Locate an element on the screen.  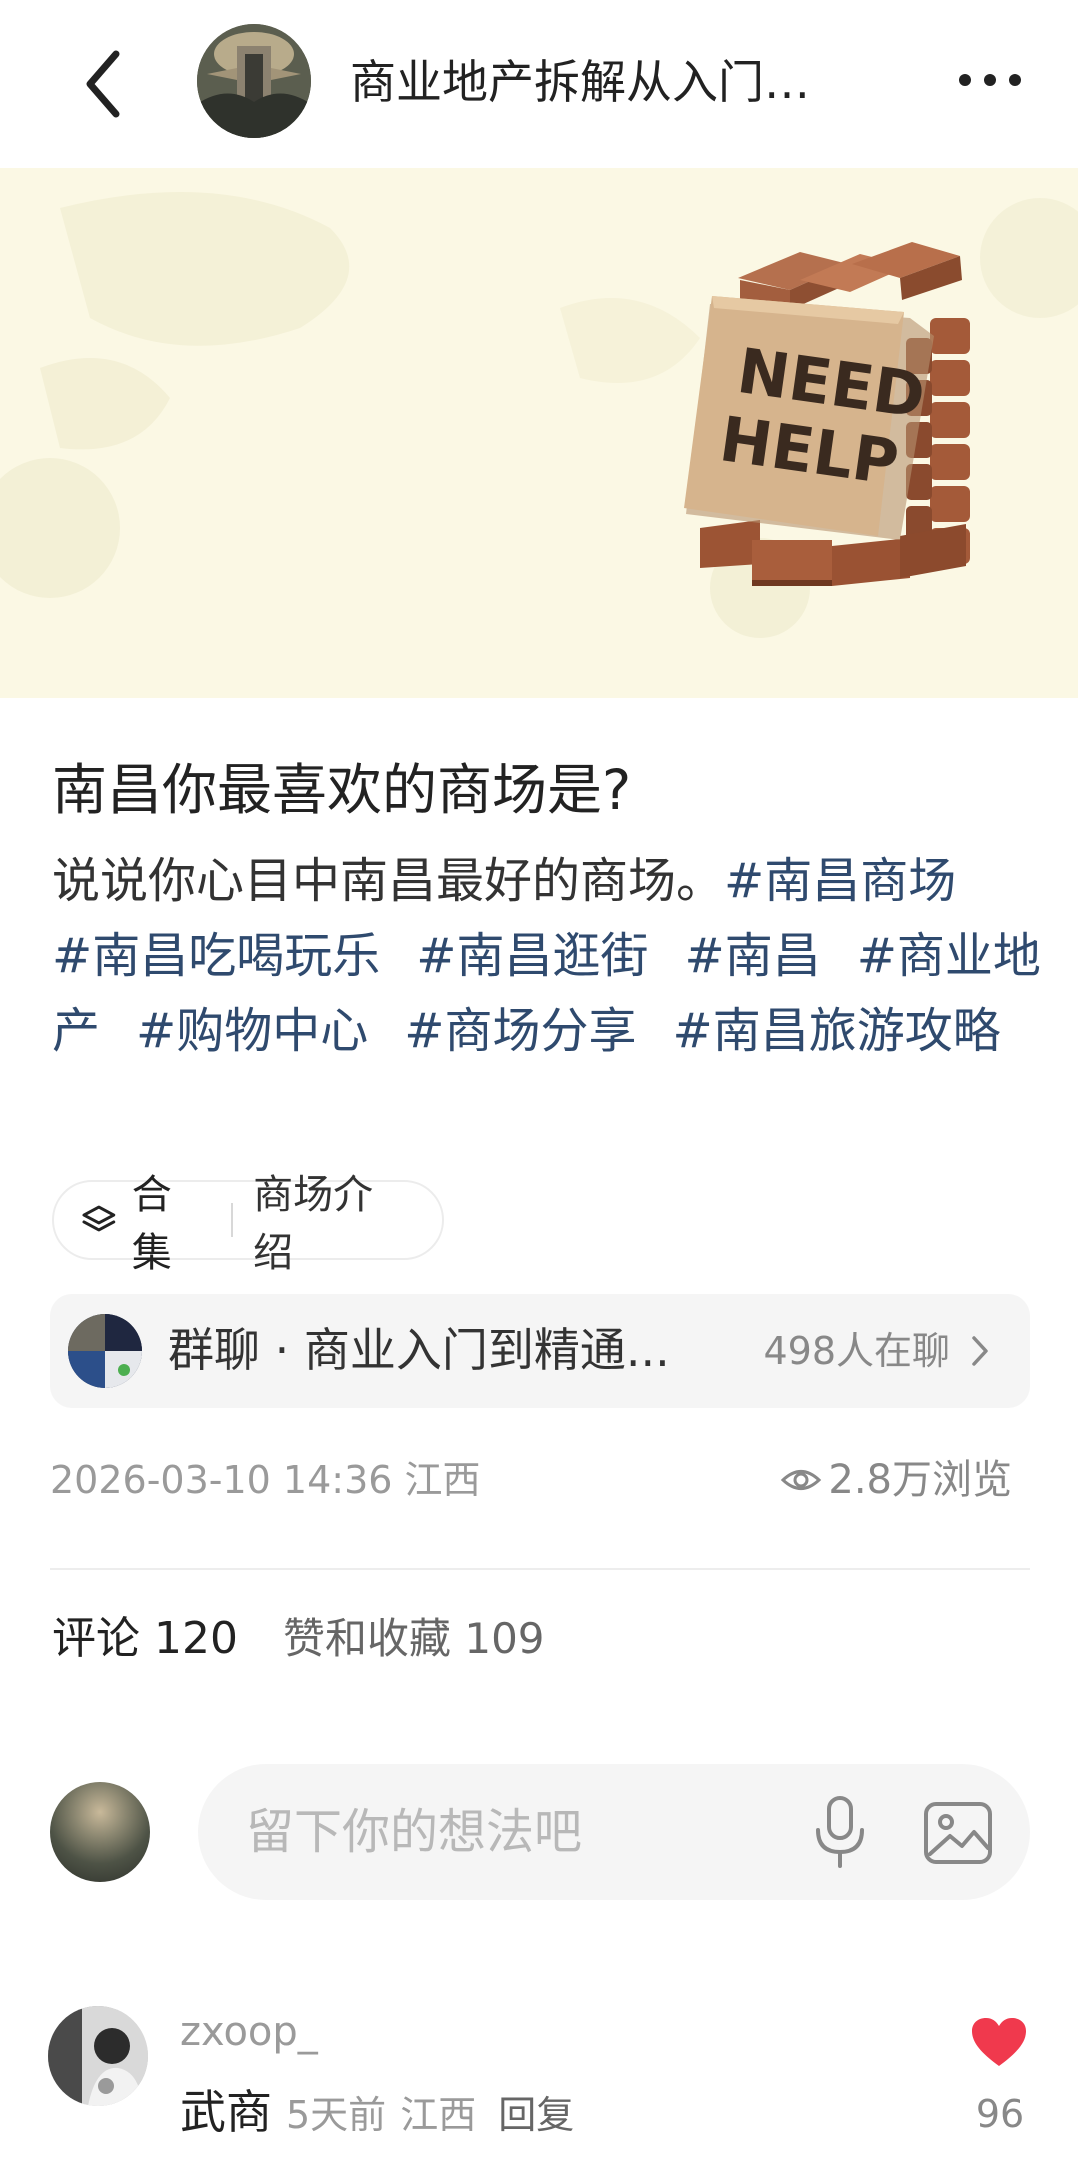
comment-location: 江西 is located at coordinates (438, 2115).